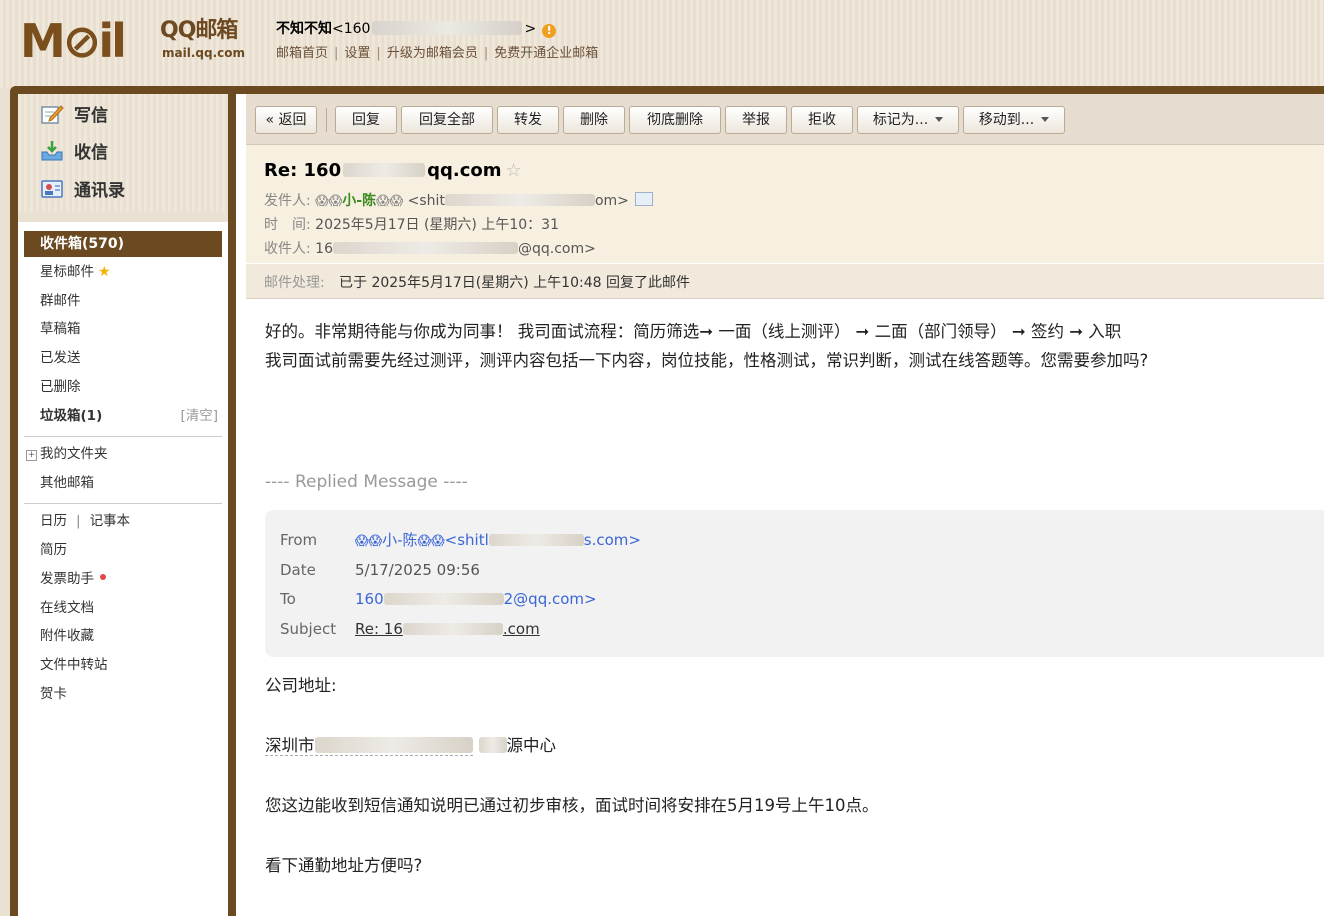 This screenshot has width=1324, height=916. What do you see at coordinates (85, 521) in the screenshot?
I see `nav-calendar-notes: 日历 | 记事本` at bounding box center [85, 521].